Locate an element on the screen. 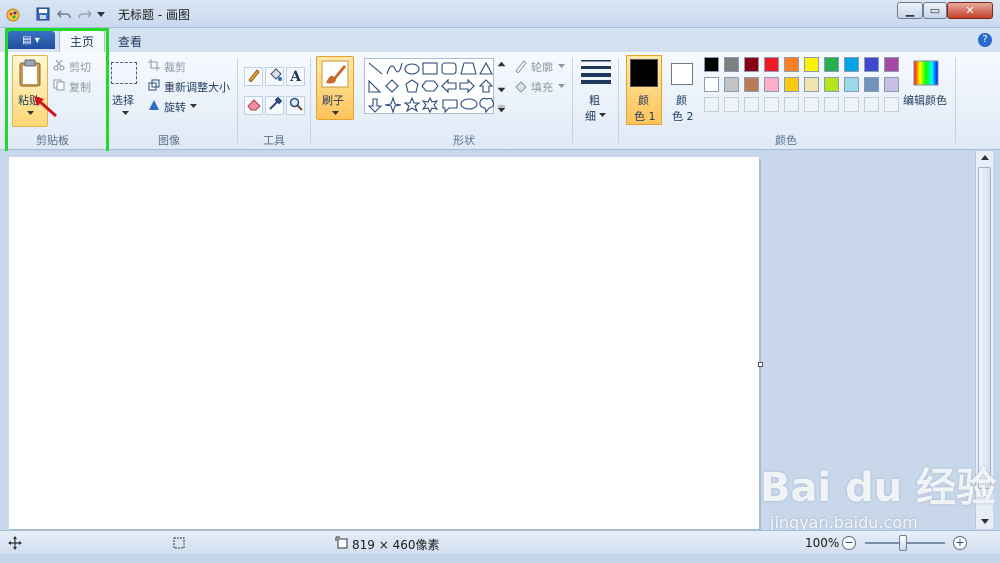 The height and width of the screenshot is (563, 1000). eyedropper-icon is located at coordinates (275, 105).